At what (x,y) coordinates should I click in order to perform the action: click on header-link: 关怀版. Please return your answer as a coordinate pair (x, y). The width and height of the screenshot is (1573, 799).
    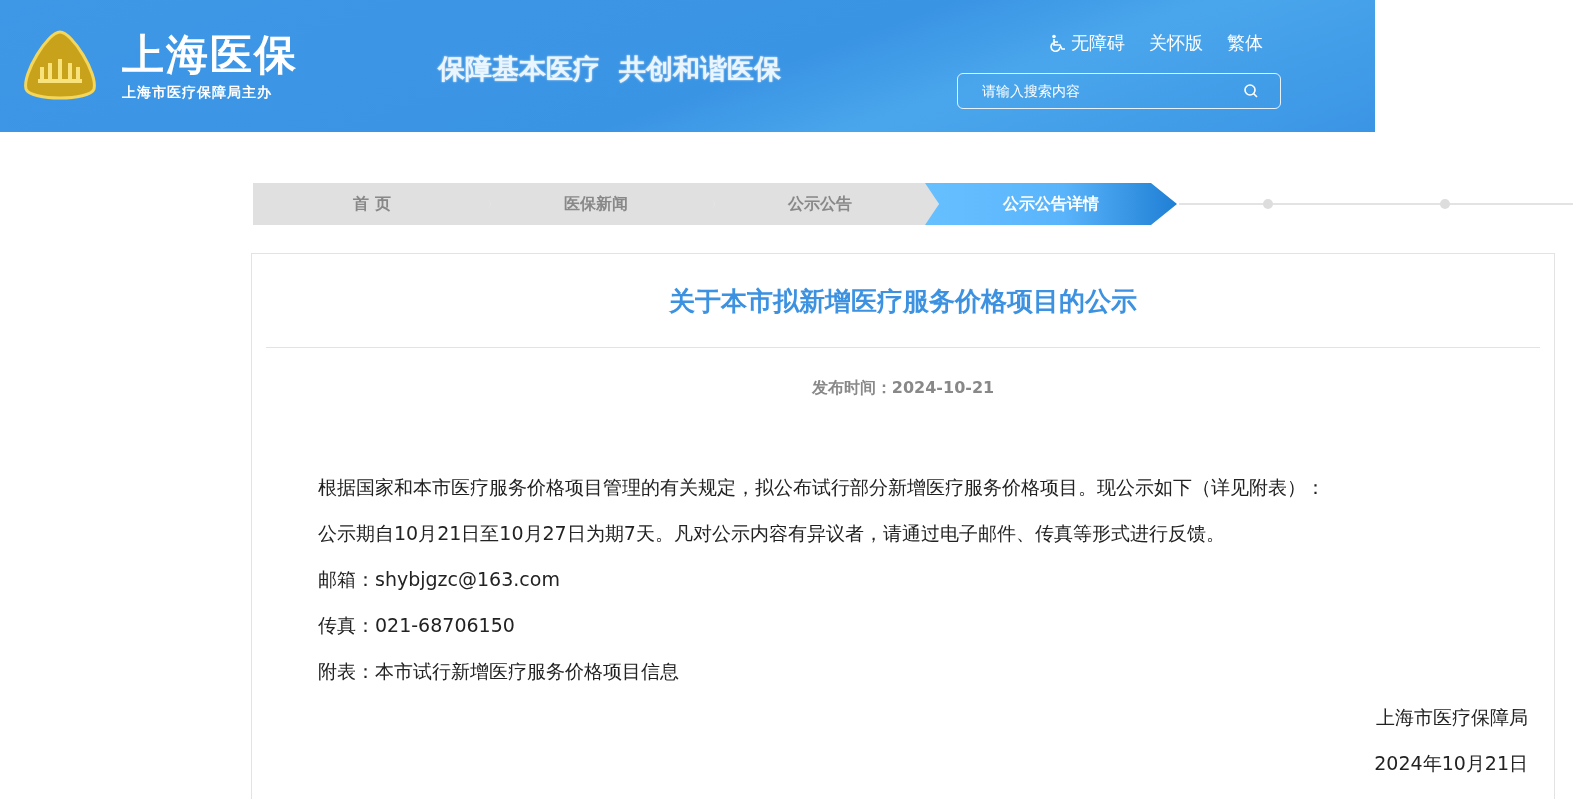
    Looking at the image, I should click on (1176, 43).